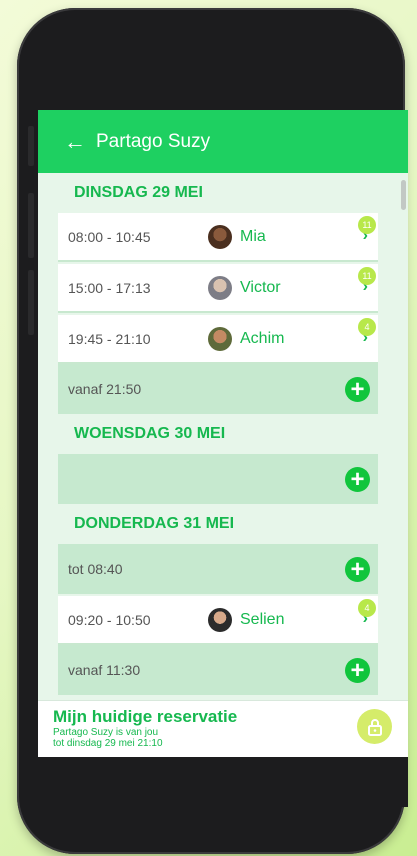 This screenshot has height=856, width=417. I want to click on reservation-row: 09:20 - 10:50 Selien › 4, so click(218, 620).